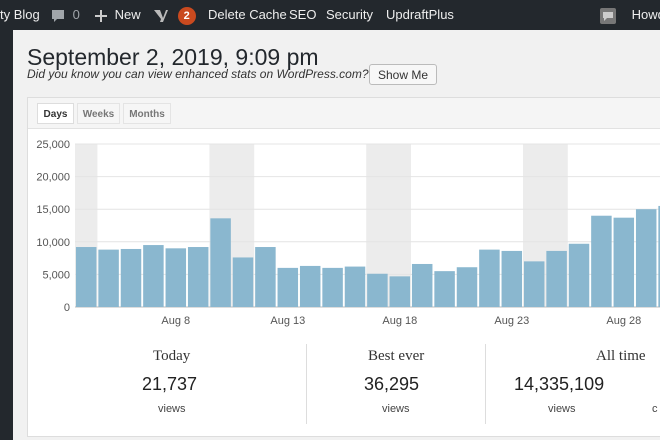 The width and height of the screenshot is (660, 440). What do you see at coordinates (67, 308) in the screenshot?
I see `y-tick-label: 0` at bounding box center [67, 308].